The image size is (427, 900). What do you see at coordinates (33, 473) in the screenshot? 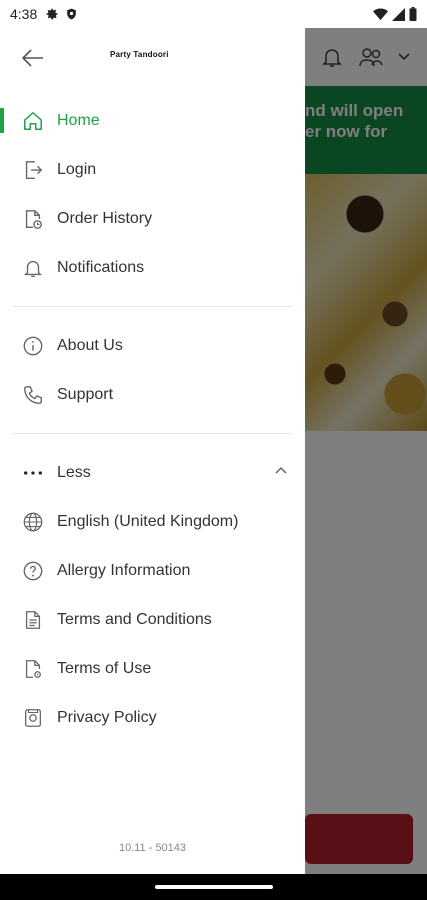
I see `more-dots-icon` at bounding box center [33, 473].